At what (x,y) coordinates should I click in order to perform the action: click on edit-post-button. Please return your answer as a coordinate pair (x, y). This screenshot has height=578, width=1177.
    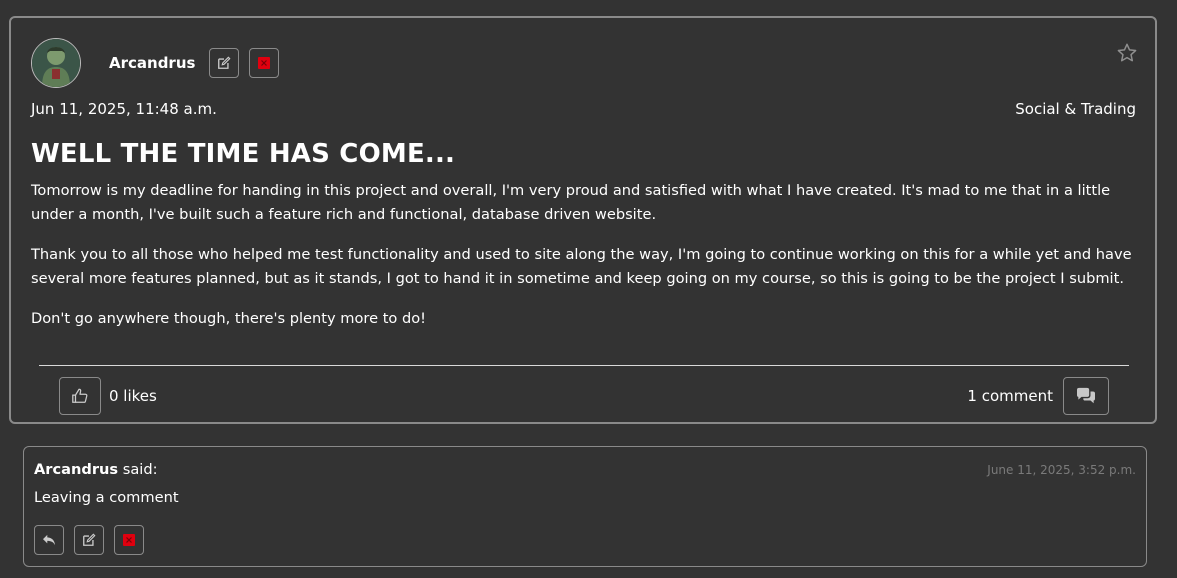
    Looking at the image, I should click on (224, 63).